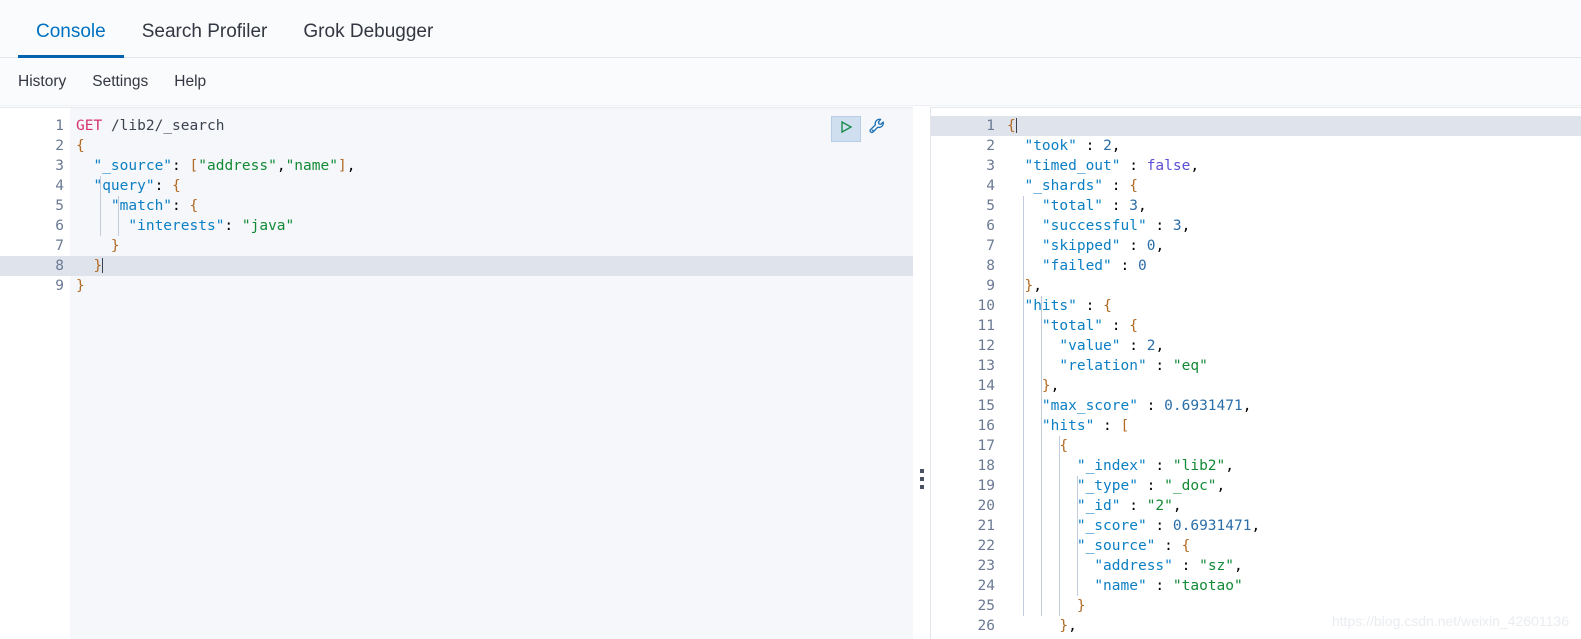 This screenshot has width=1581, height=639. I want to click on send-request-button, so click(846, 129).